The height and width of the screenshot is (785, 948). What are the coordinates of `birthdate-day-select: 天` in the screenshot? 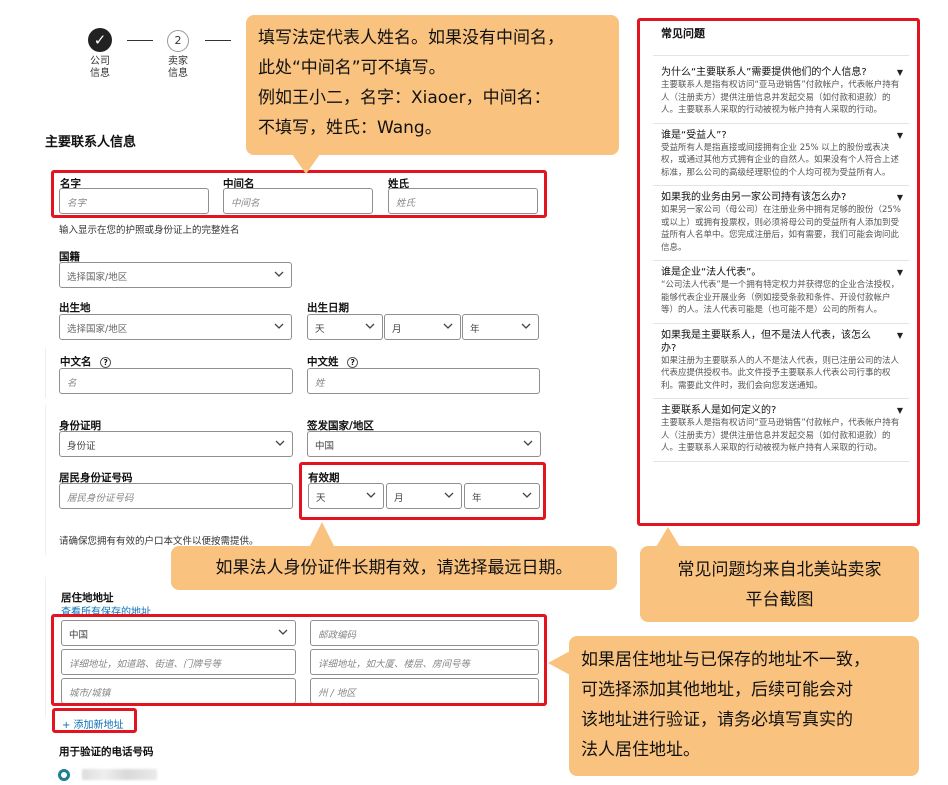 It's located at (345, 327).